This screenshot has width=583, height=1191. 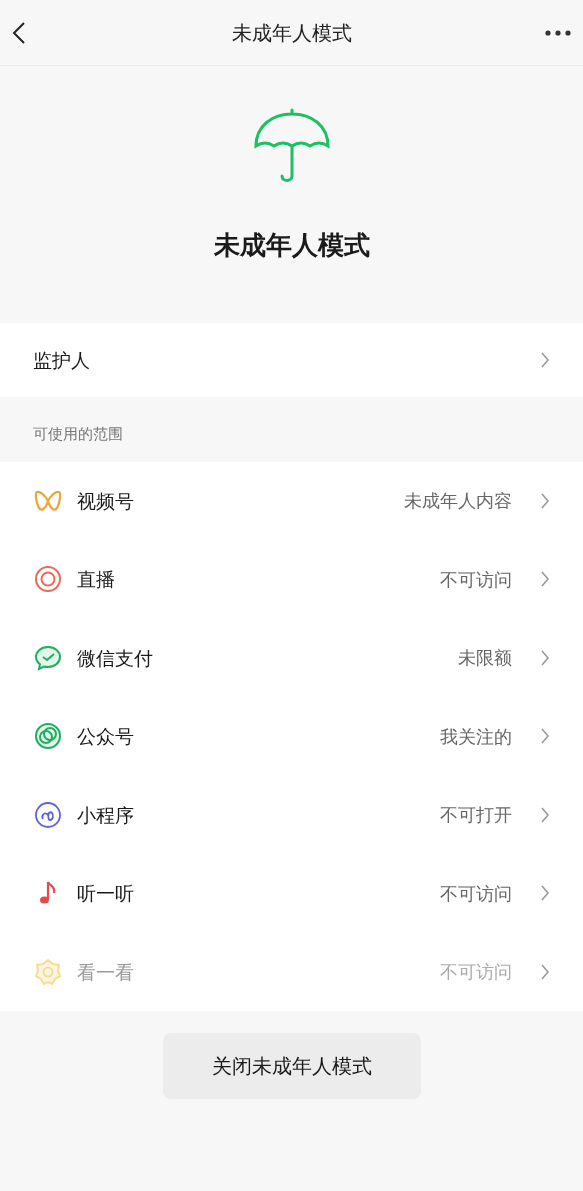 What do you see at coordinates (48, 971) in the screenshot?
I see `flower-icon` at bounding box center [48, 971].